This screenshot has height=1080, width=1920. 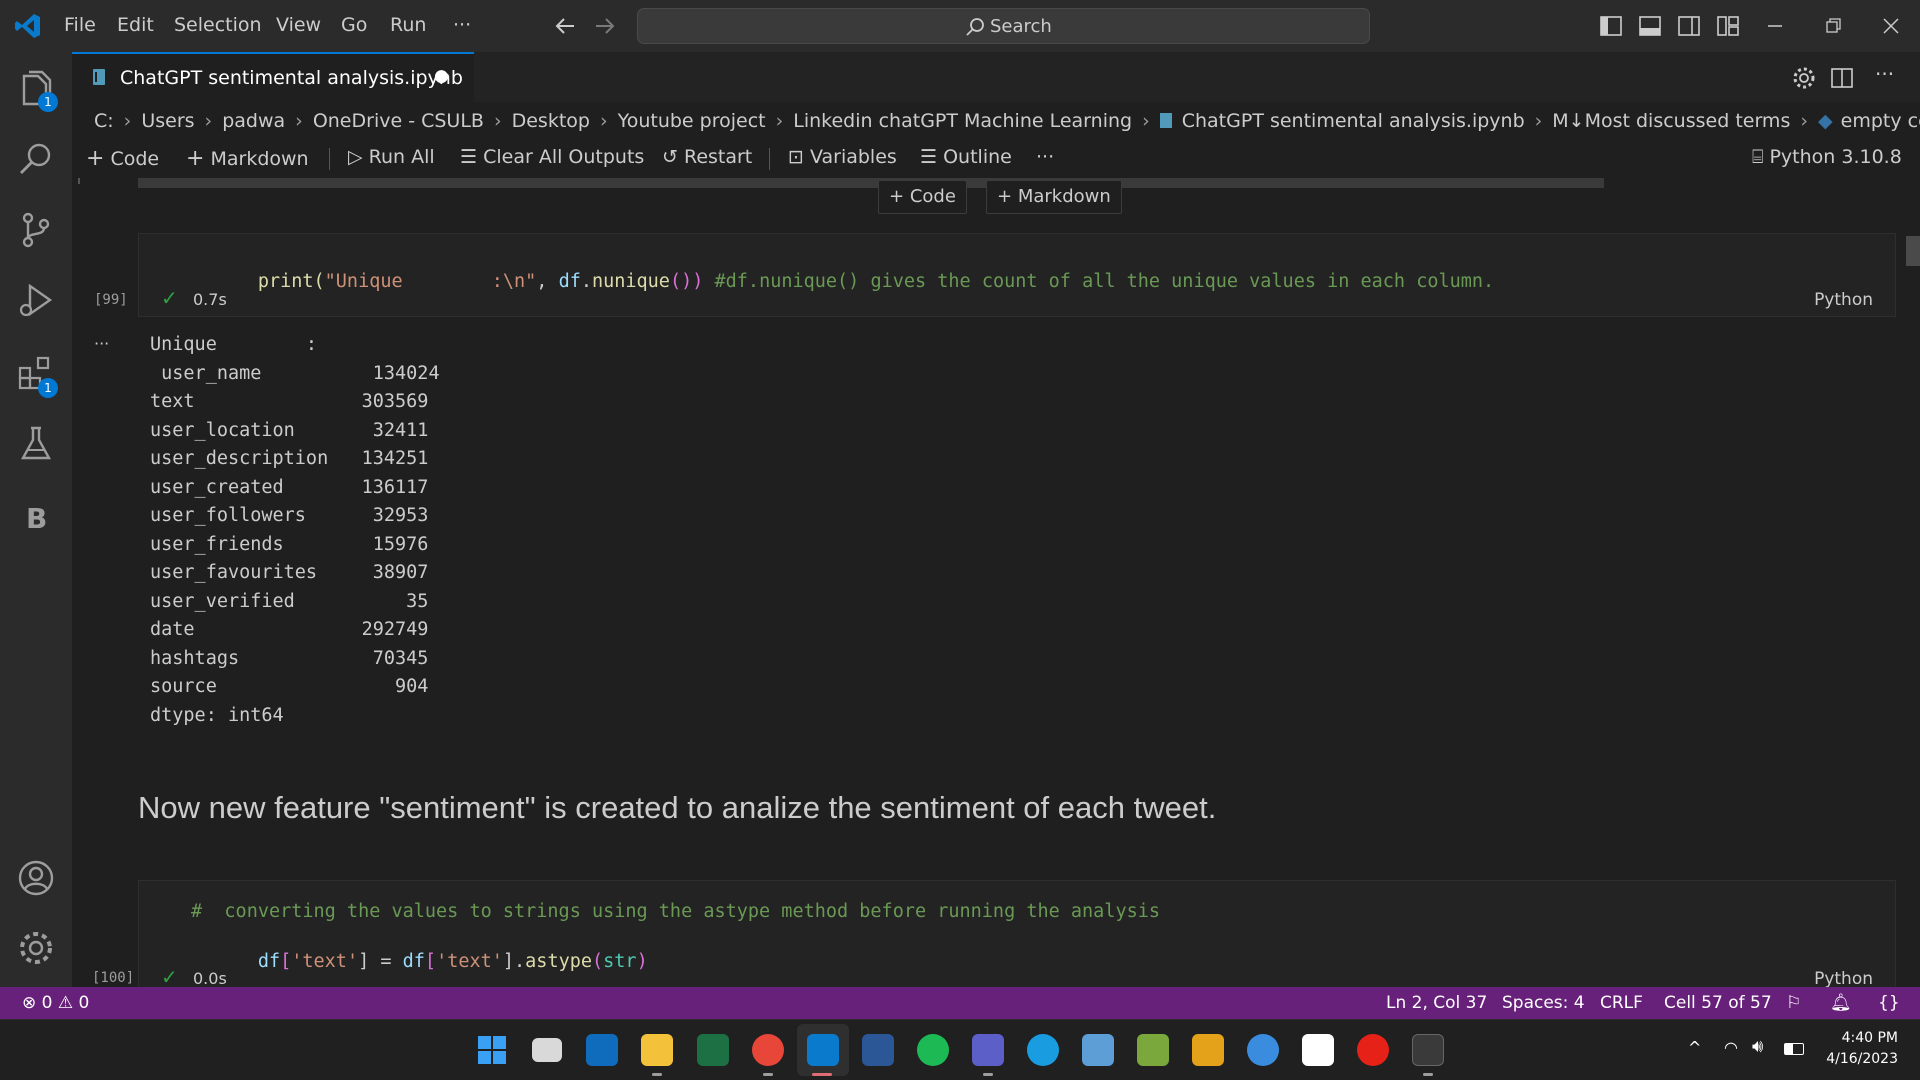 I want to click on youtube-icon, so click(x=1373, y=1050).